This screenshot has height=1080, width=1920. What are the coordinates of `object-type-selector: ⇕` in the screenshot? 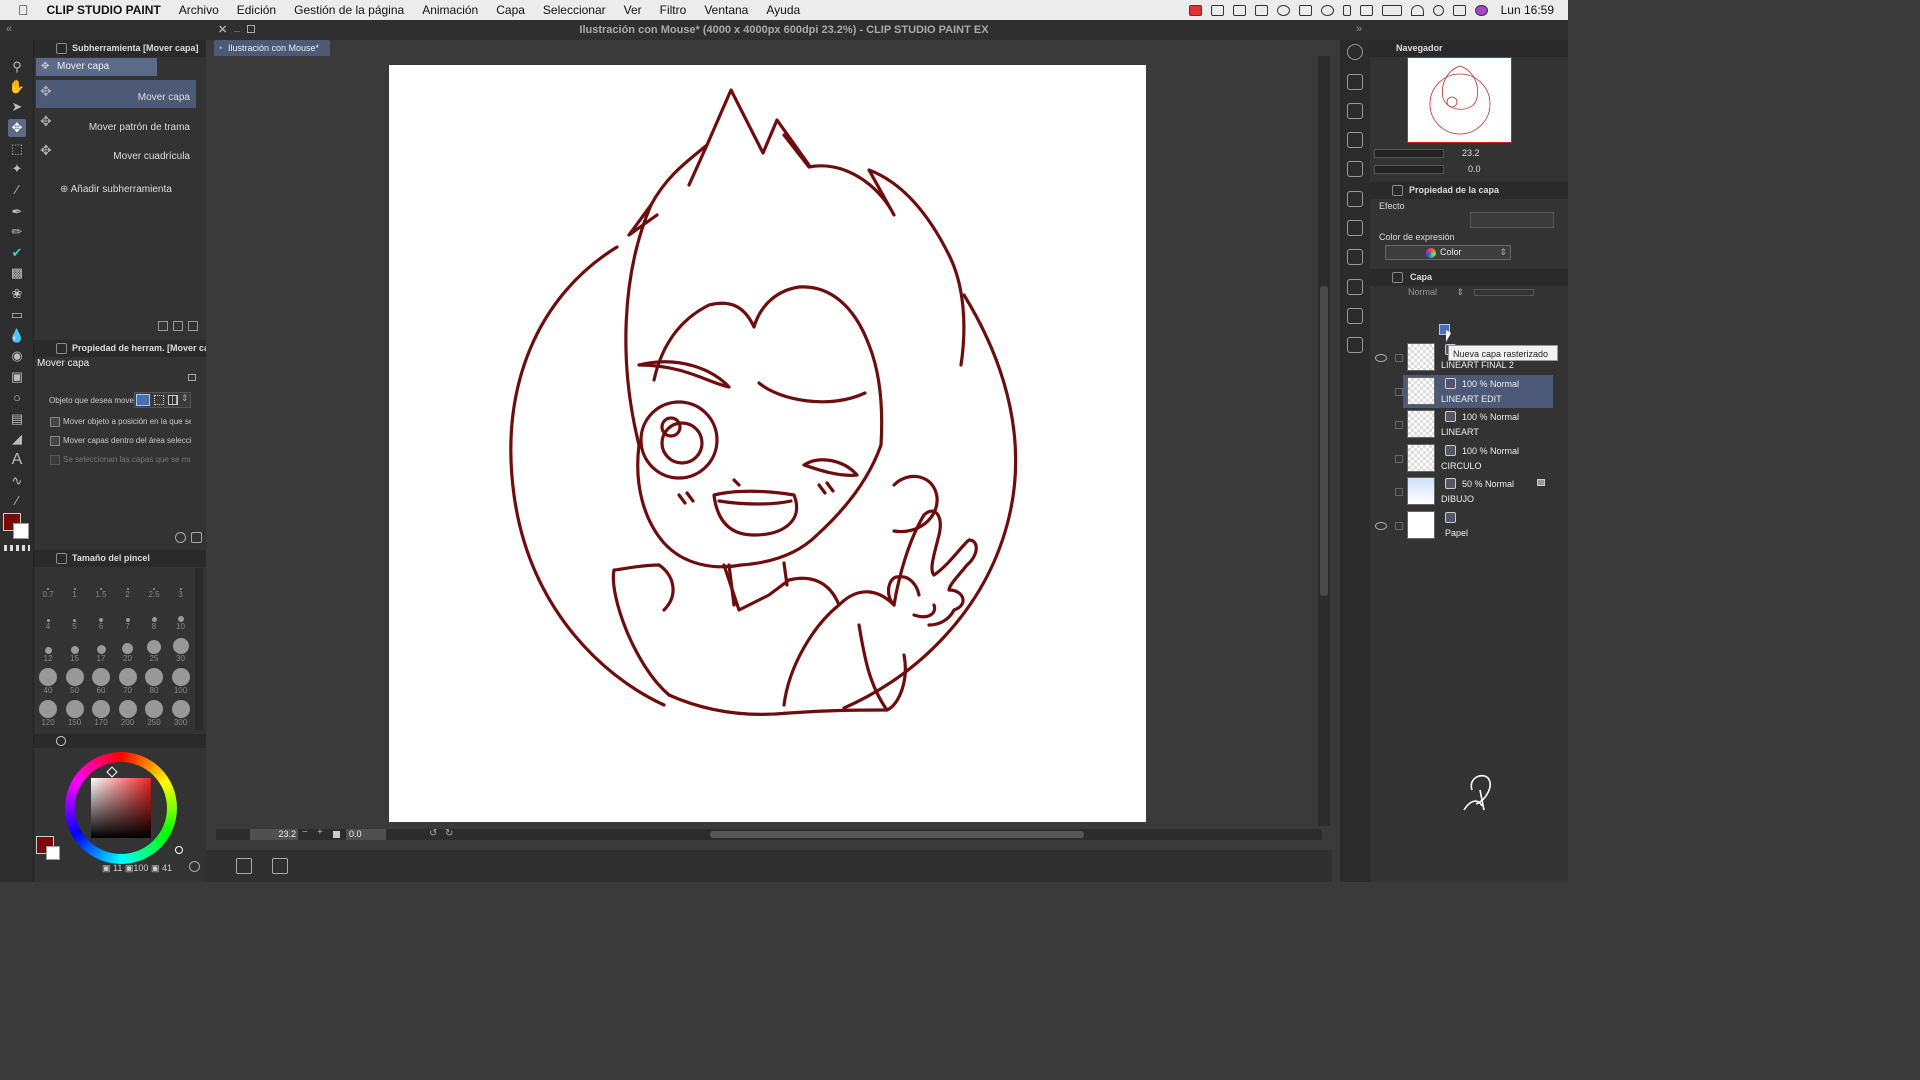 It's located at (162, 400).